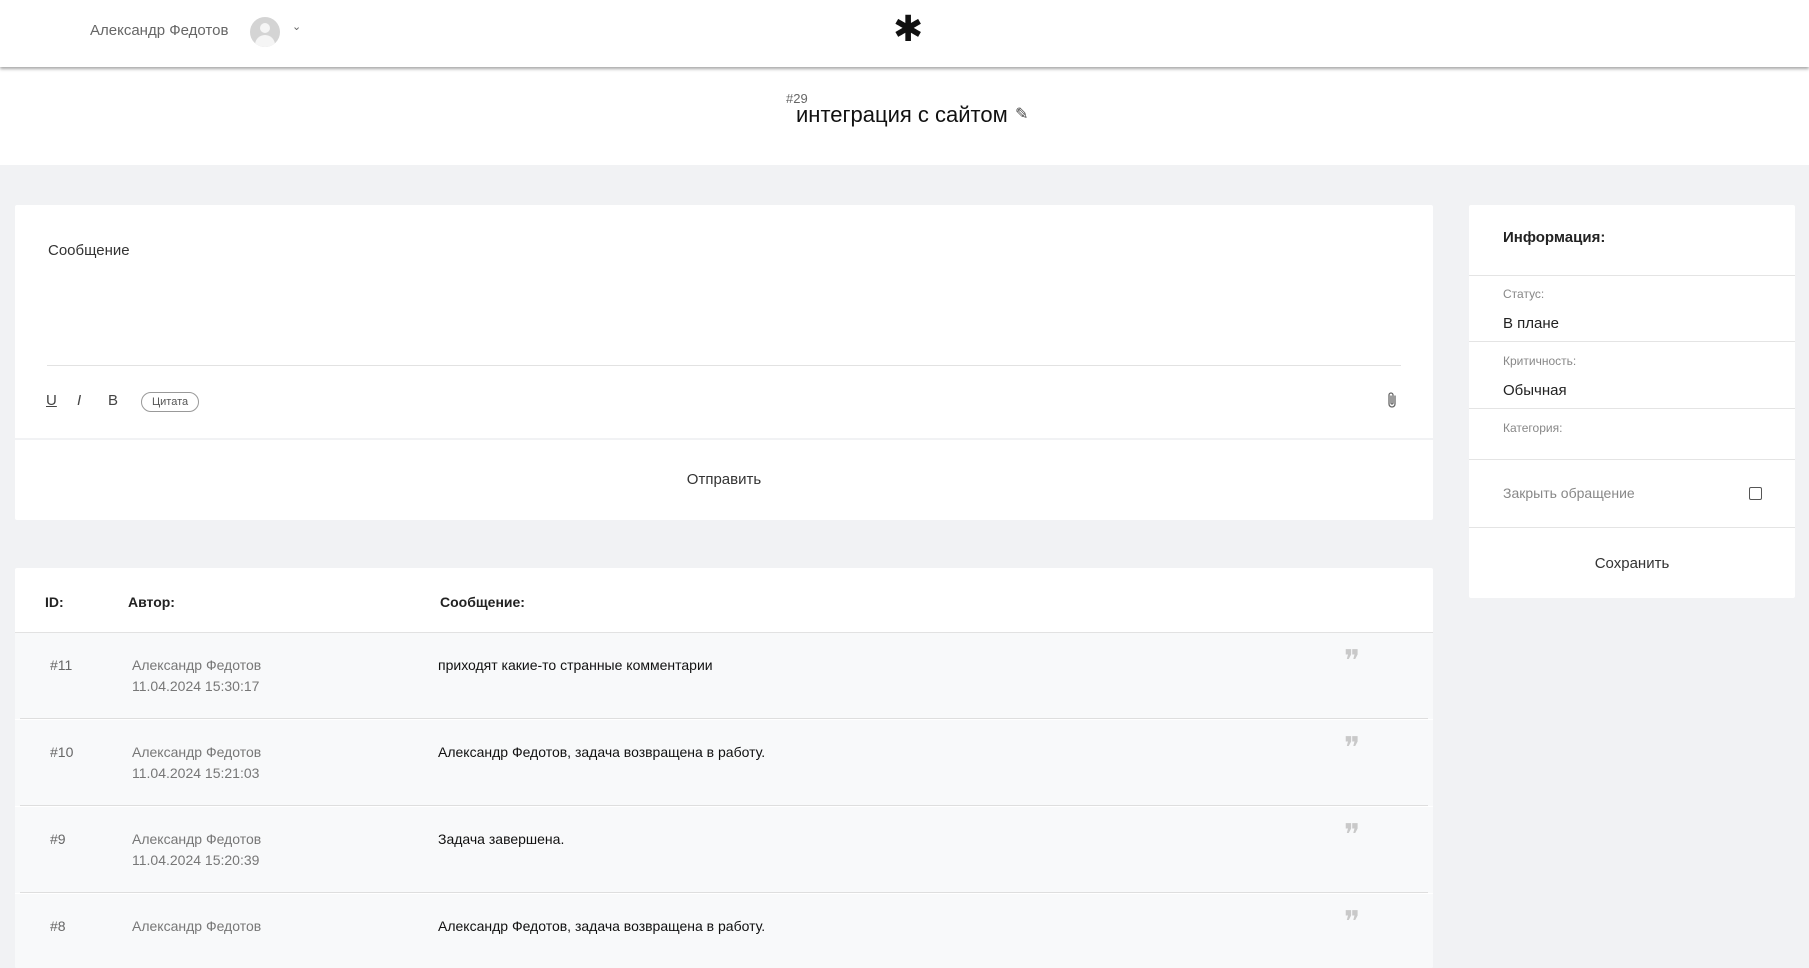 Image resolution: width=1809 pixels, height=968 pixels. Describe the element at coordinates (151, 602) in the screenshot. I see `column-header-author: Автор:` at that location.